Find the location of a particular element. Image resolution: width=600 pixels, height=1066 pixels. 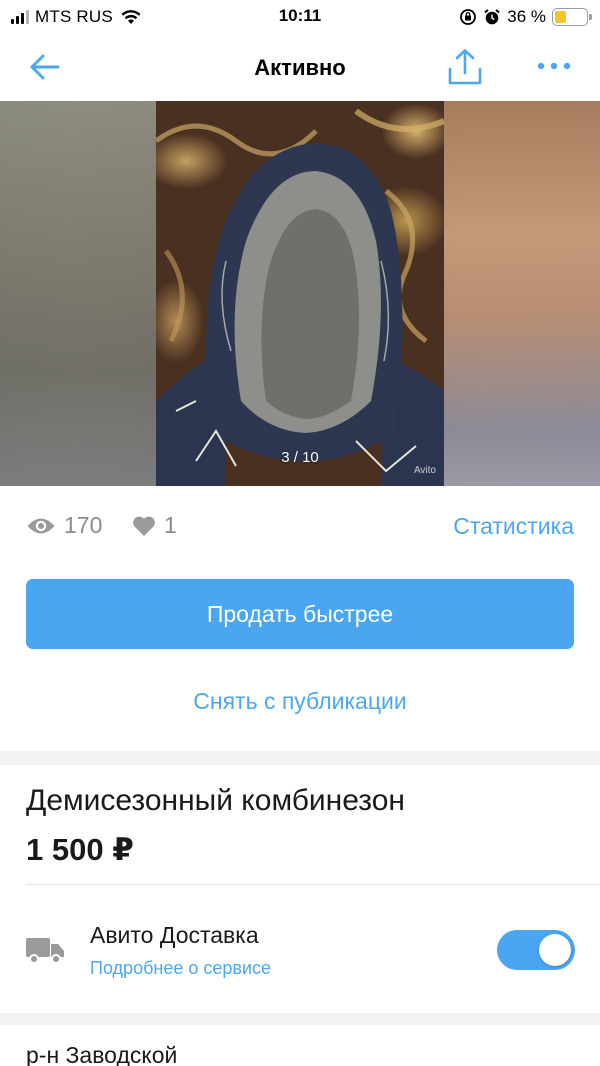

location-text: р-н Заводской is located at coordinates (102, 1054).